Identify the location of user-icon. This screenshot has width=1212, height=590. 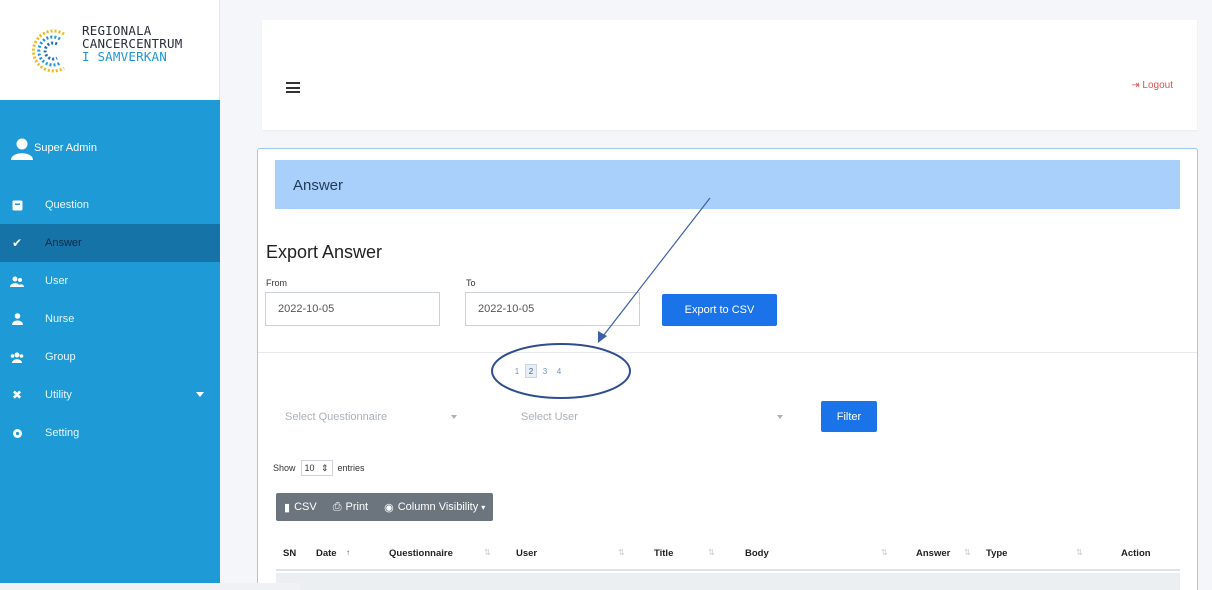
(17, 319).